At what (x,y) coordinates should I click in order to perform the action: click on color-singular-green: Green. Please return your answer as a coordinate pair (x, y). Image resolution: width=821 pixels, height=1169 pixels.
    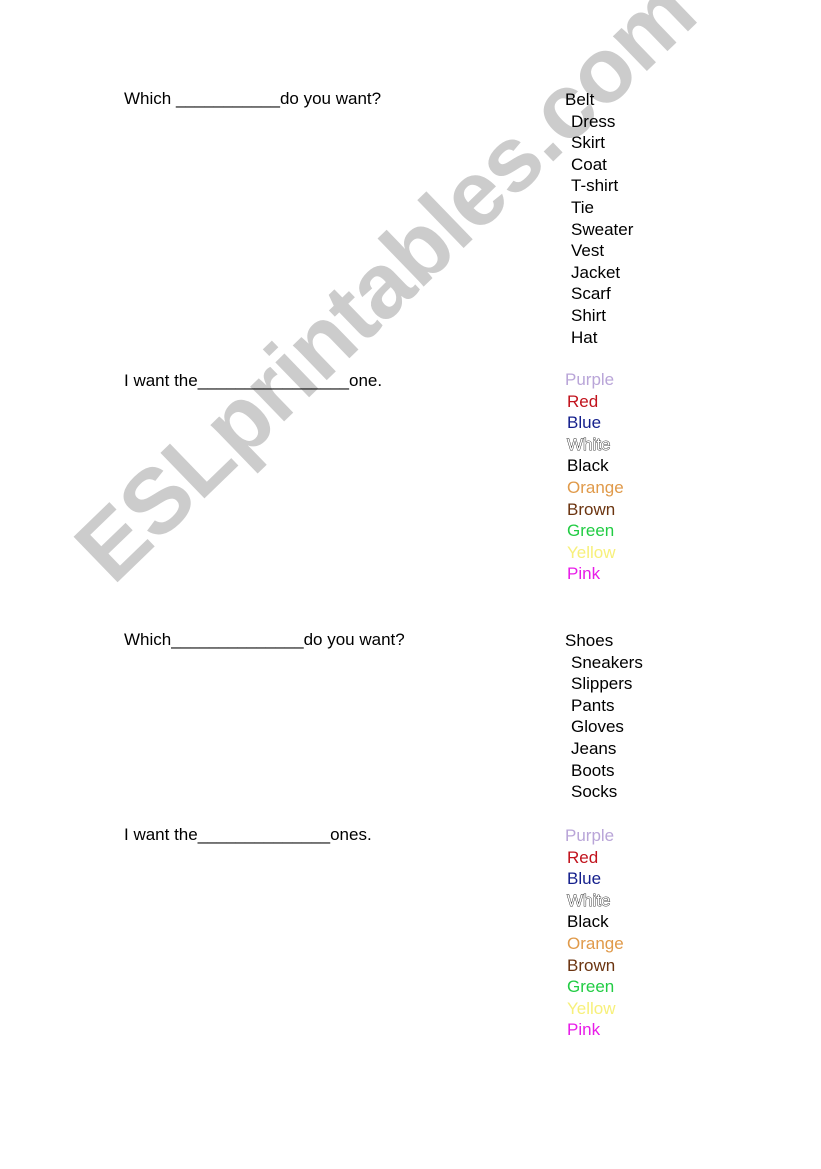
    Looking at the image, I should click on (591, 531).